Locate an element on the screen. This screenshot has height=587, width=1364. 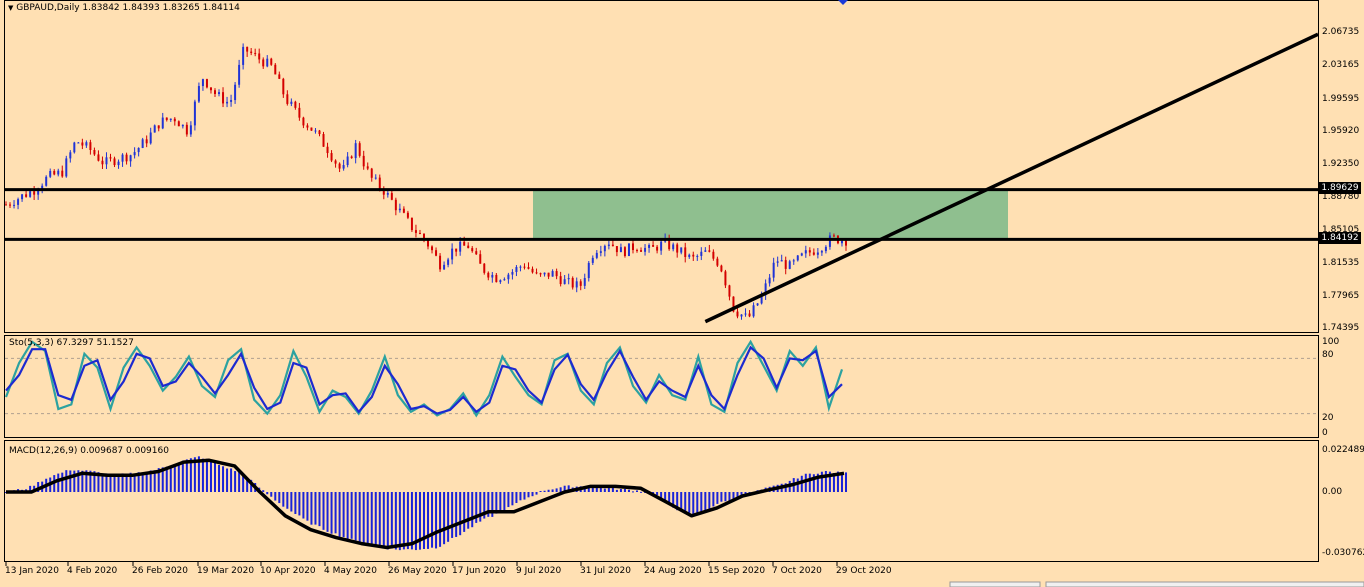
date-tick: 31 Jul 2020 is located at coordinates (605, 571).